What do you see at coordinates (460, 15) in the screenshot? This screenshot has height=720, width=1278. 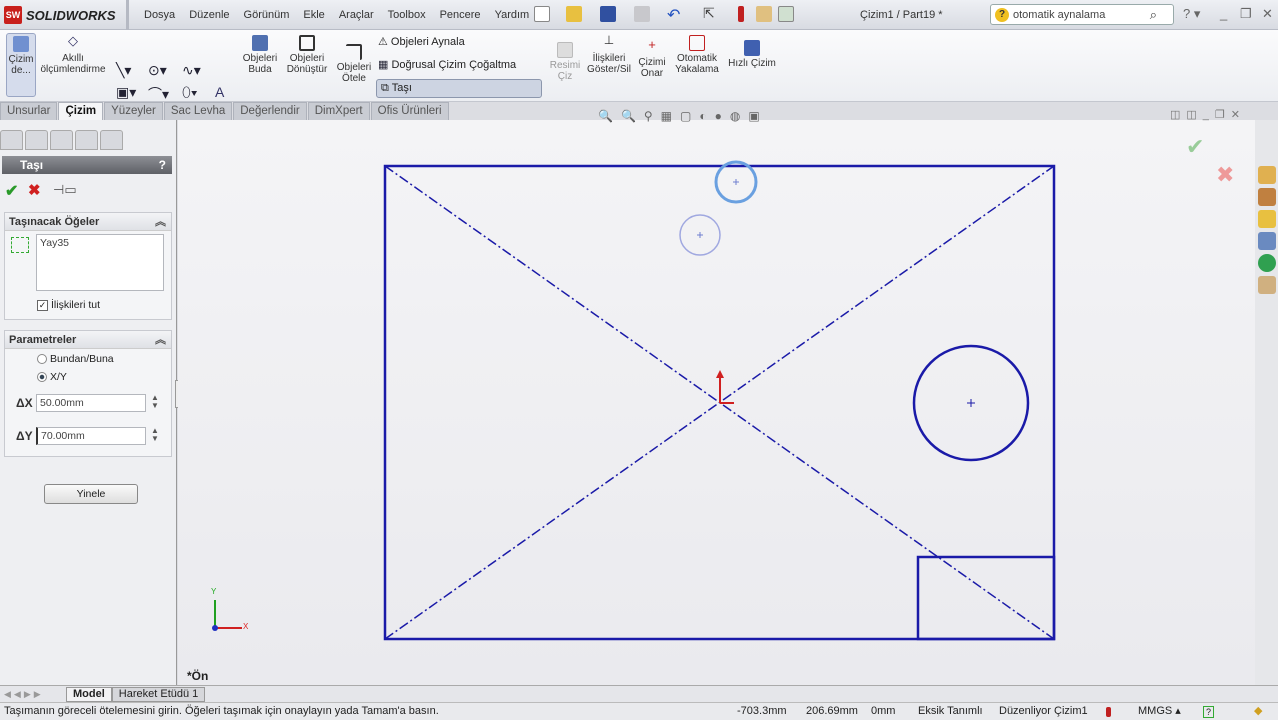 I see `menu-pencere: Pencere` at bounding box center [460, 15].